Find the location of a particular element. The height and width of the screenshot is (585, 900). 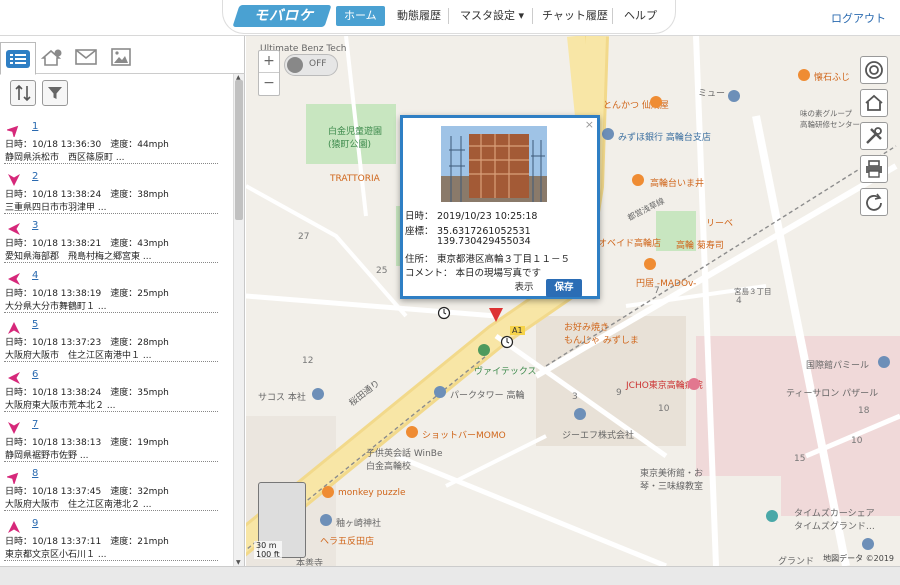

item-speed: 速度：32mph is located at coordinates (139, 492).